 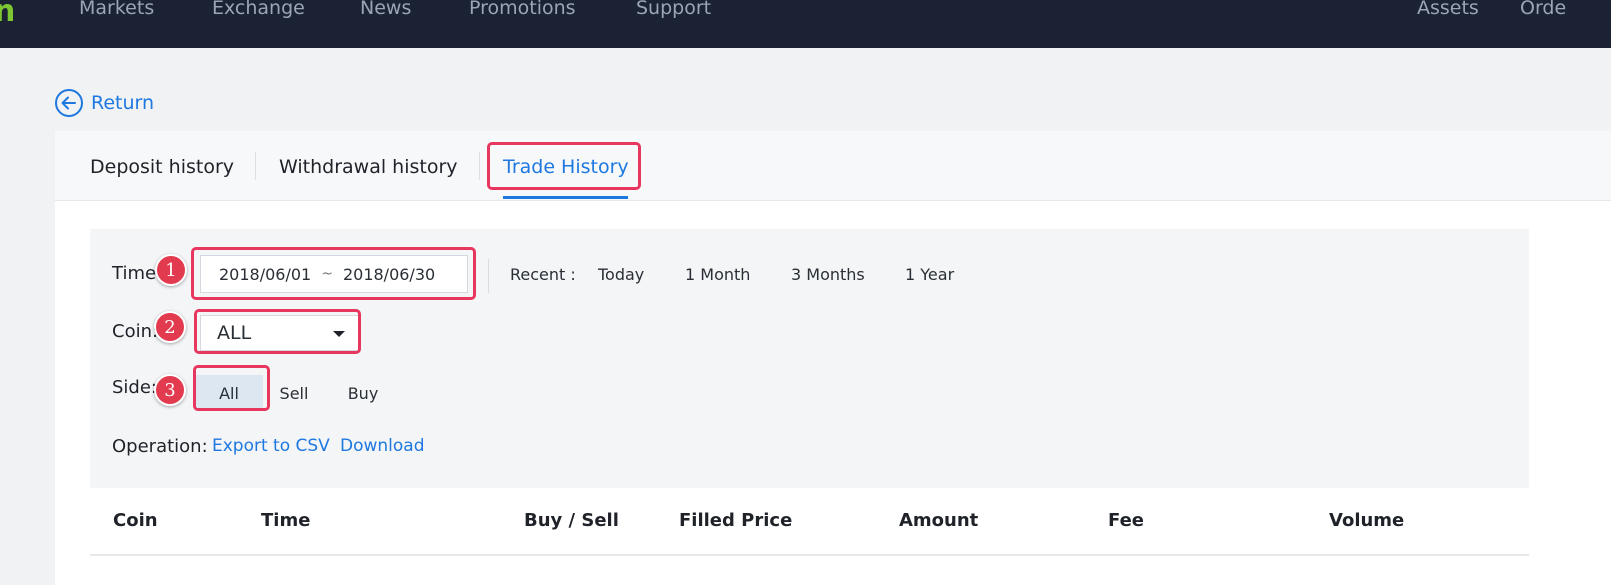 I want to click on coin-label: Coin:, so click(x=135, y=331).